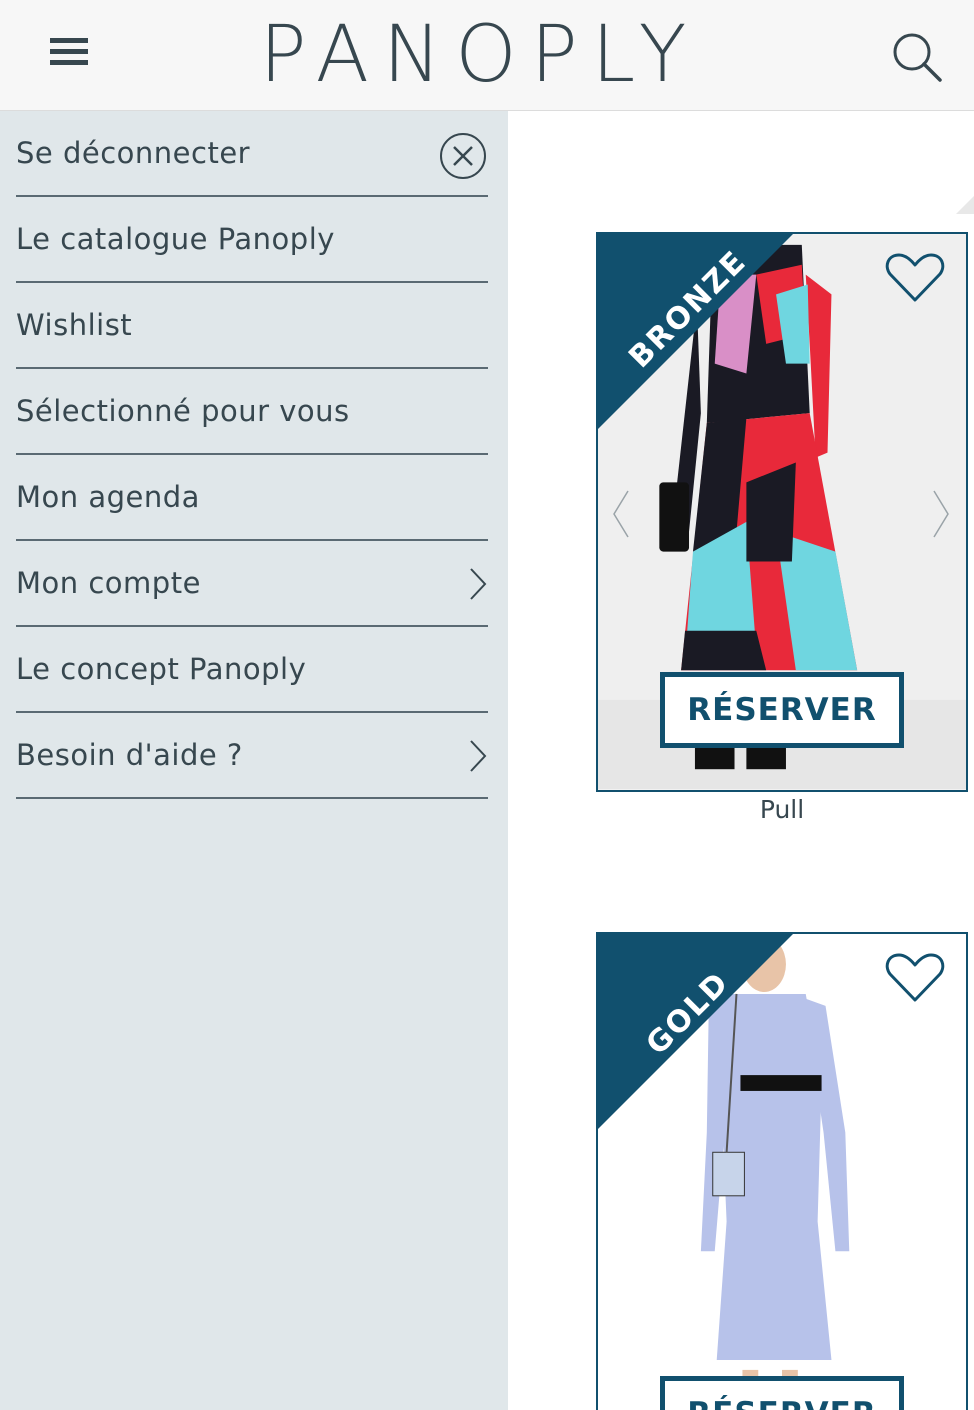  I want to click on menu-item-label: Mon compte, so click(108, 583).